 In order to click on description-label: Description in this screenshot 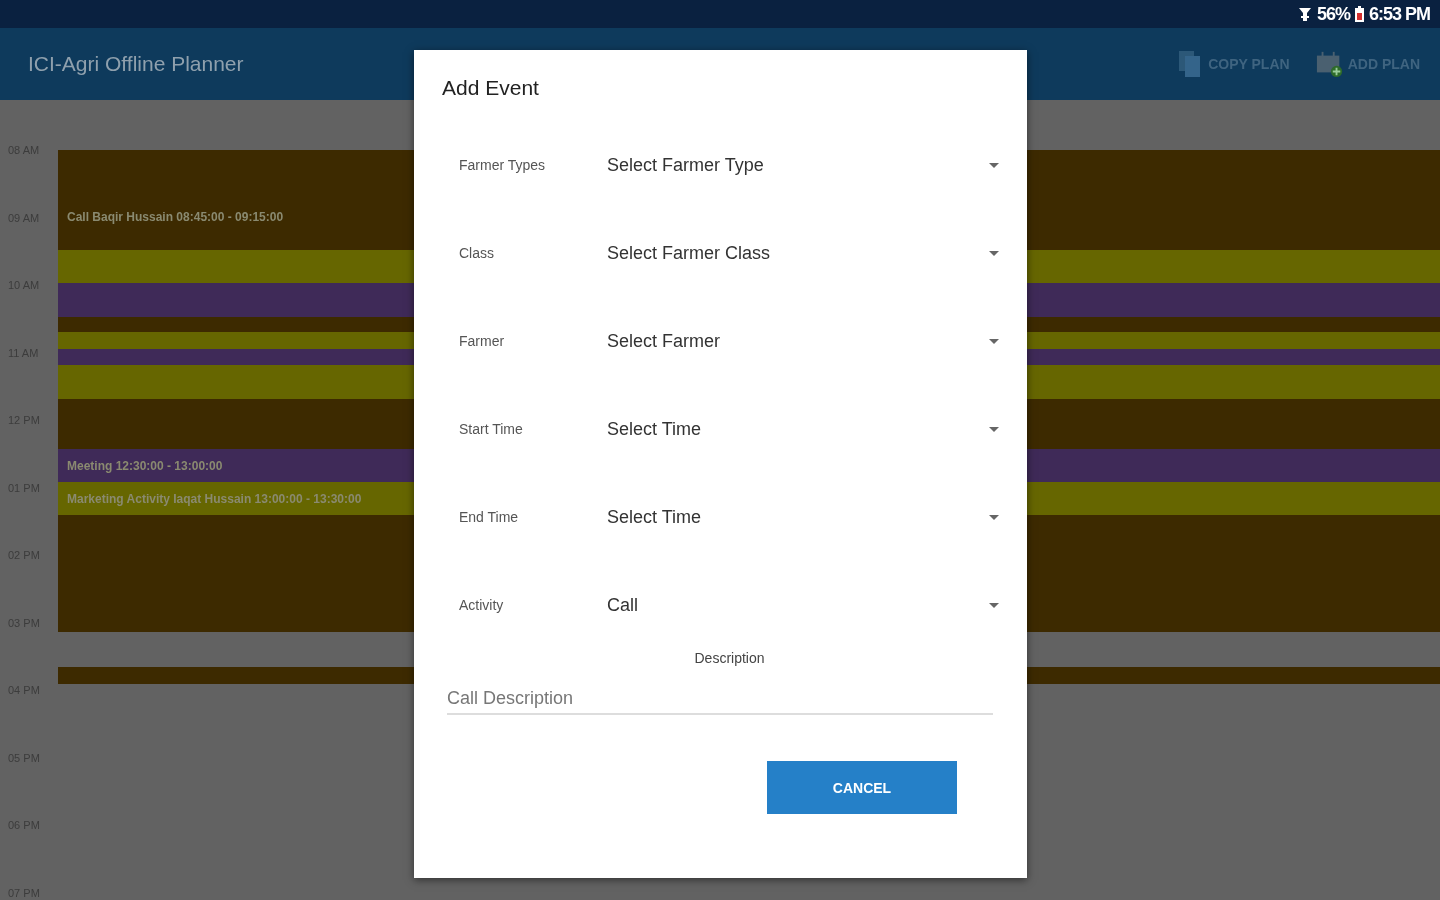, I will do `click(729, 658)`.